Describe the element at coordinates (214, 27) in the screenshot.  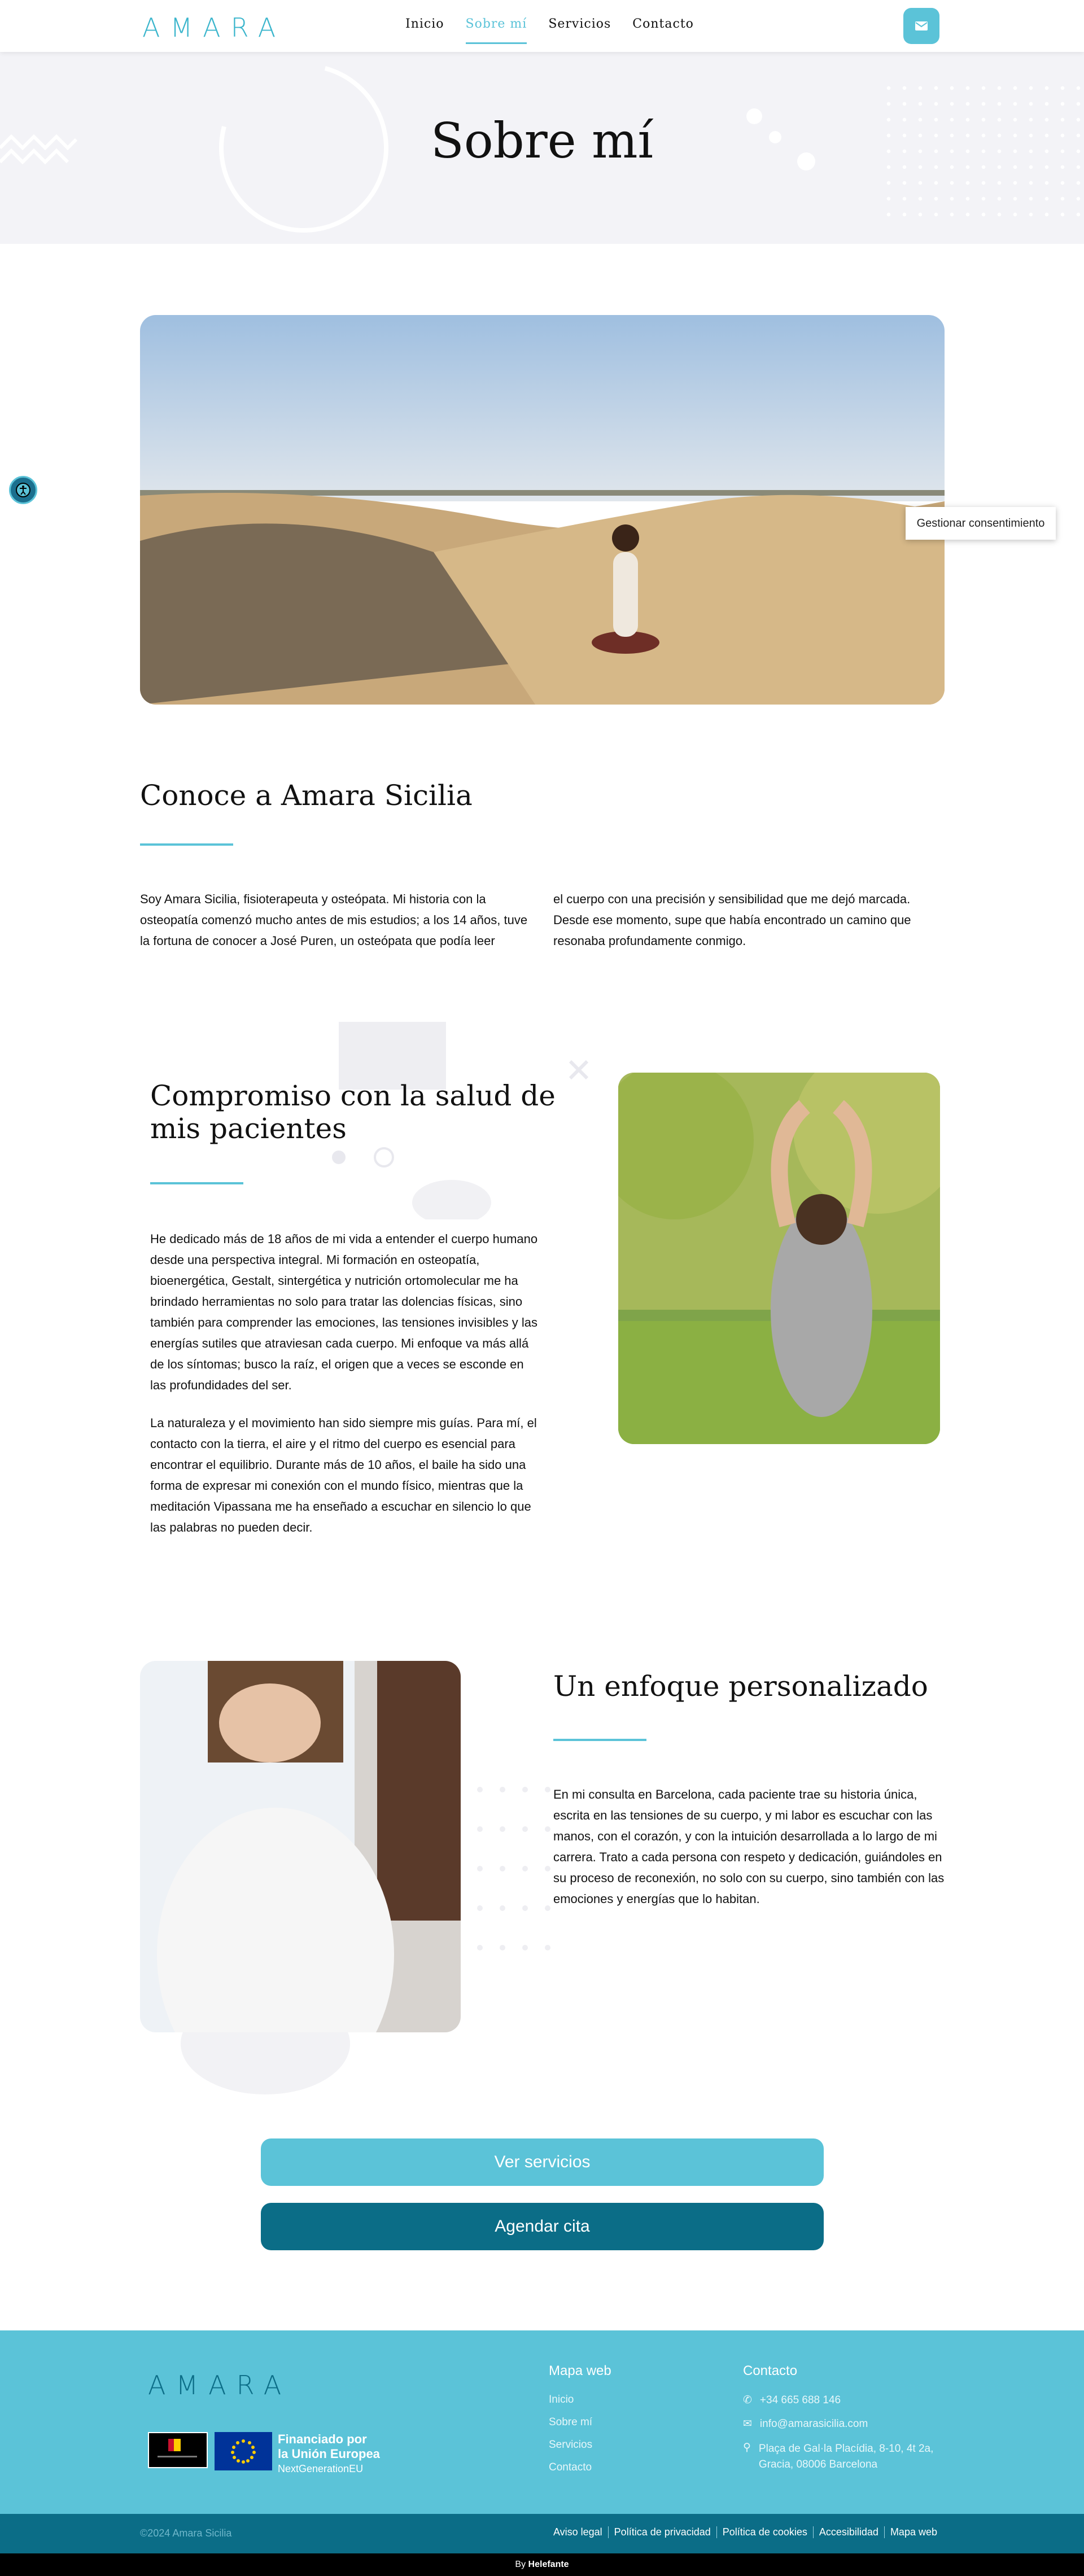
I see `logo: AMARA` at that location.